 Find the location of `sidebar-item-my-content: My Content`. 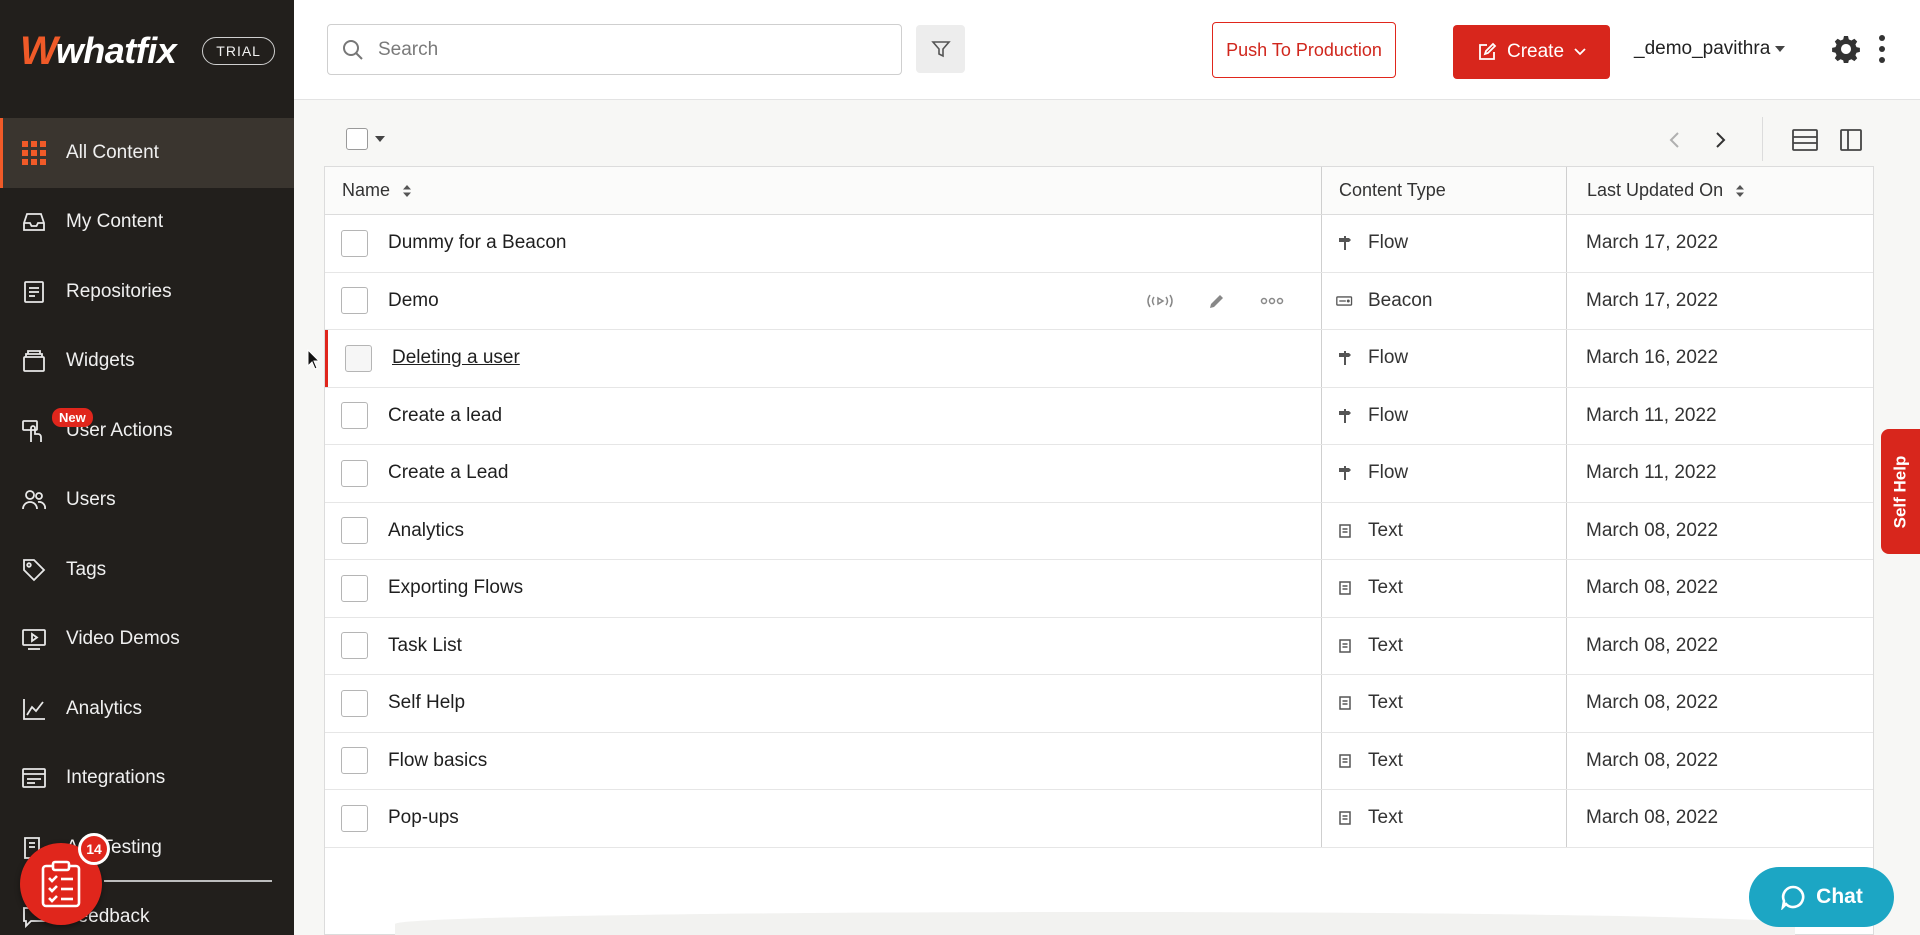

sidebar-item-my-content: My Content is located at coordinates (147, 223).